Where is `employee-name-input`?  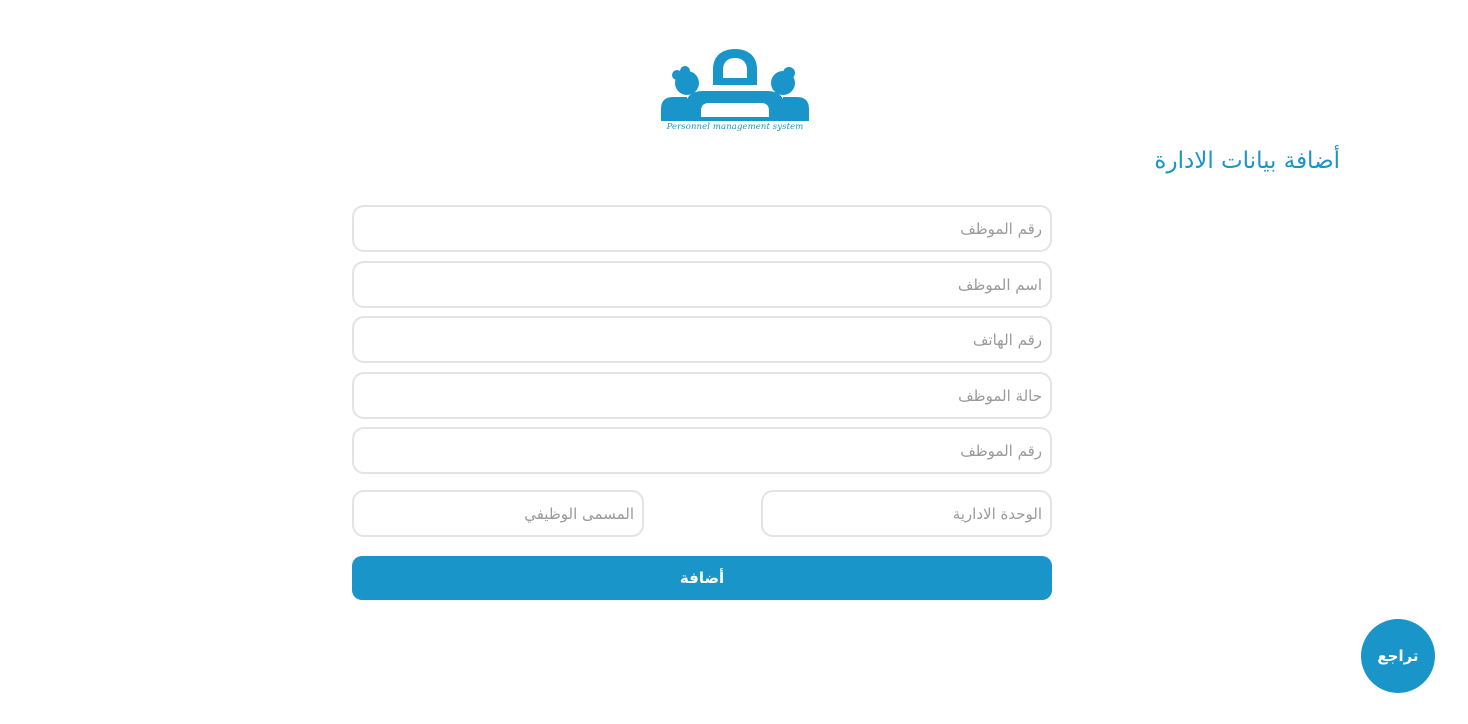
employee-name-input is located at coordinates (702, 284).